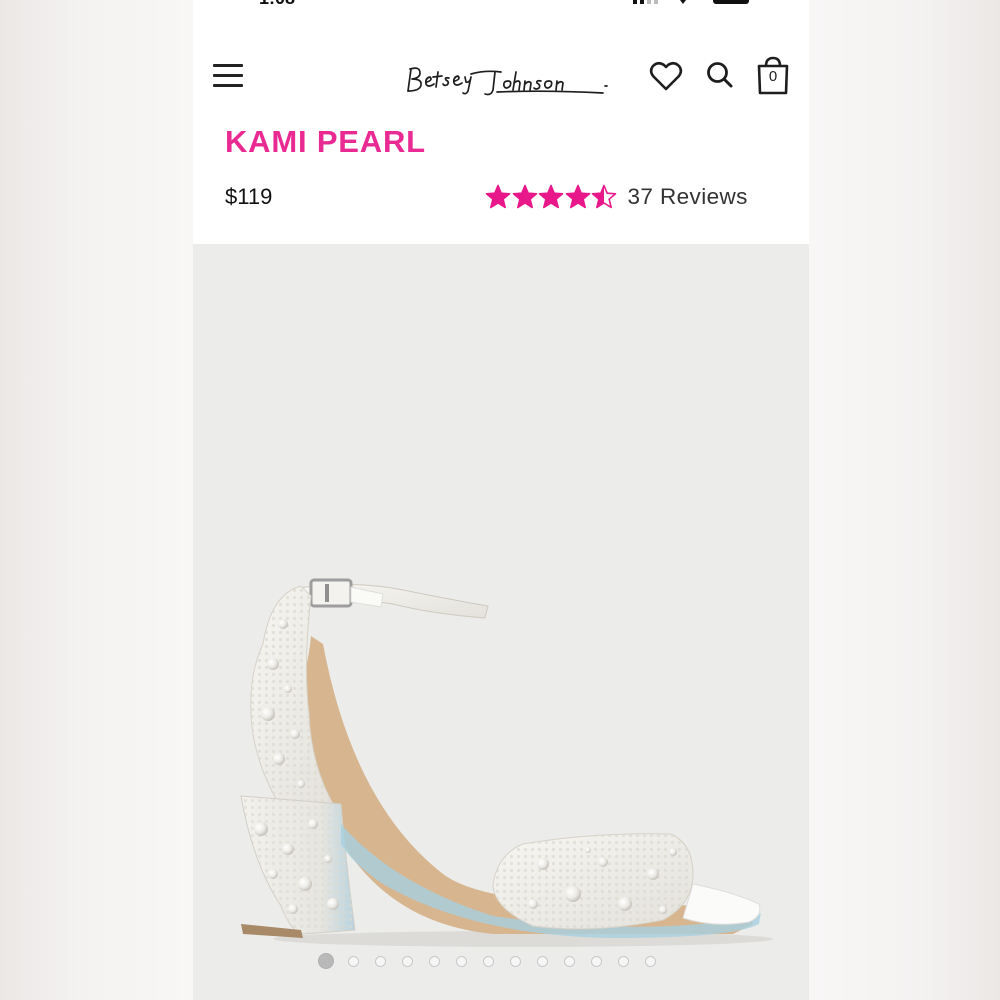  I want to click on shopping-bag-icon: 0, so click(773, 75).